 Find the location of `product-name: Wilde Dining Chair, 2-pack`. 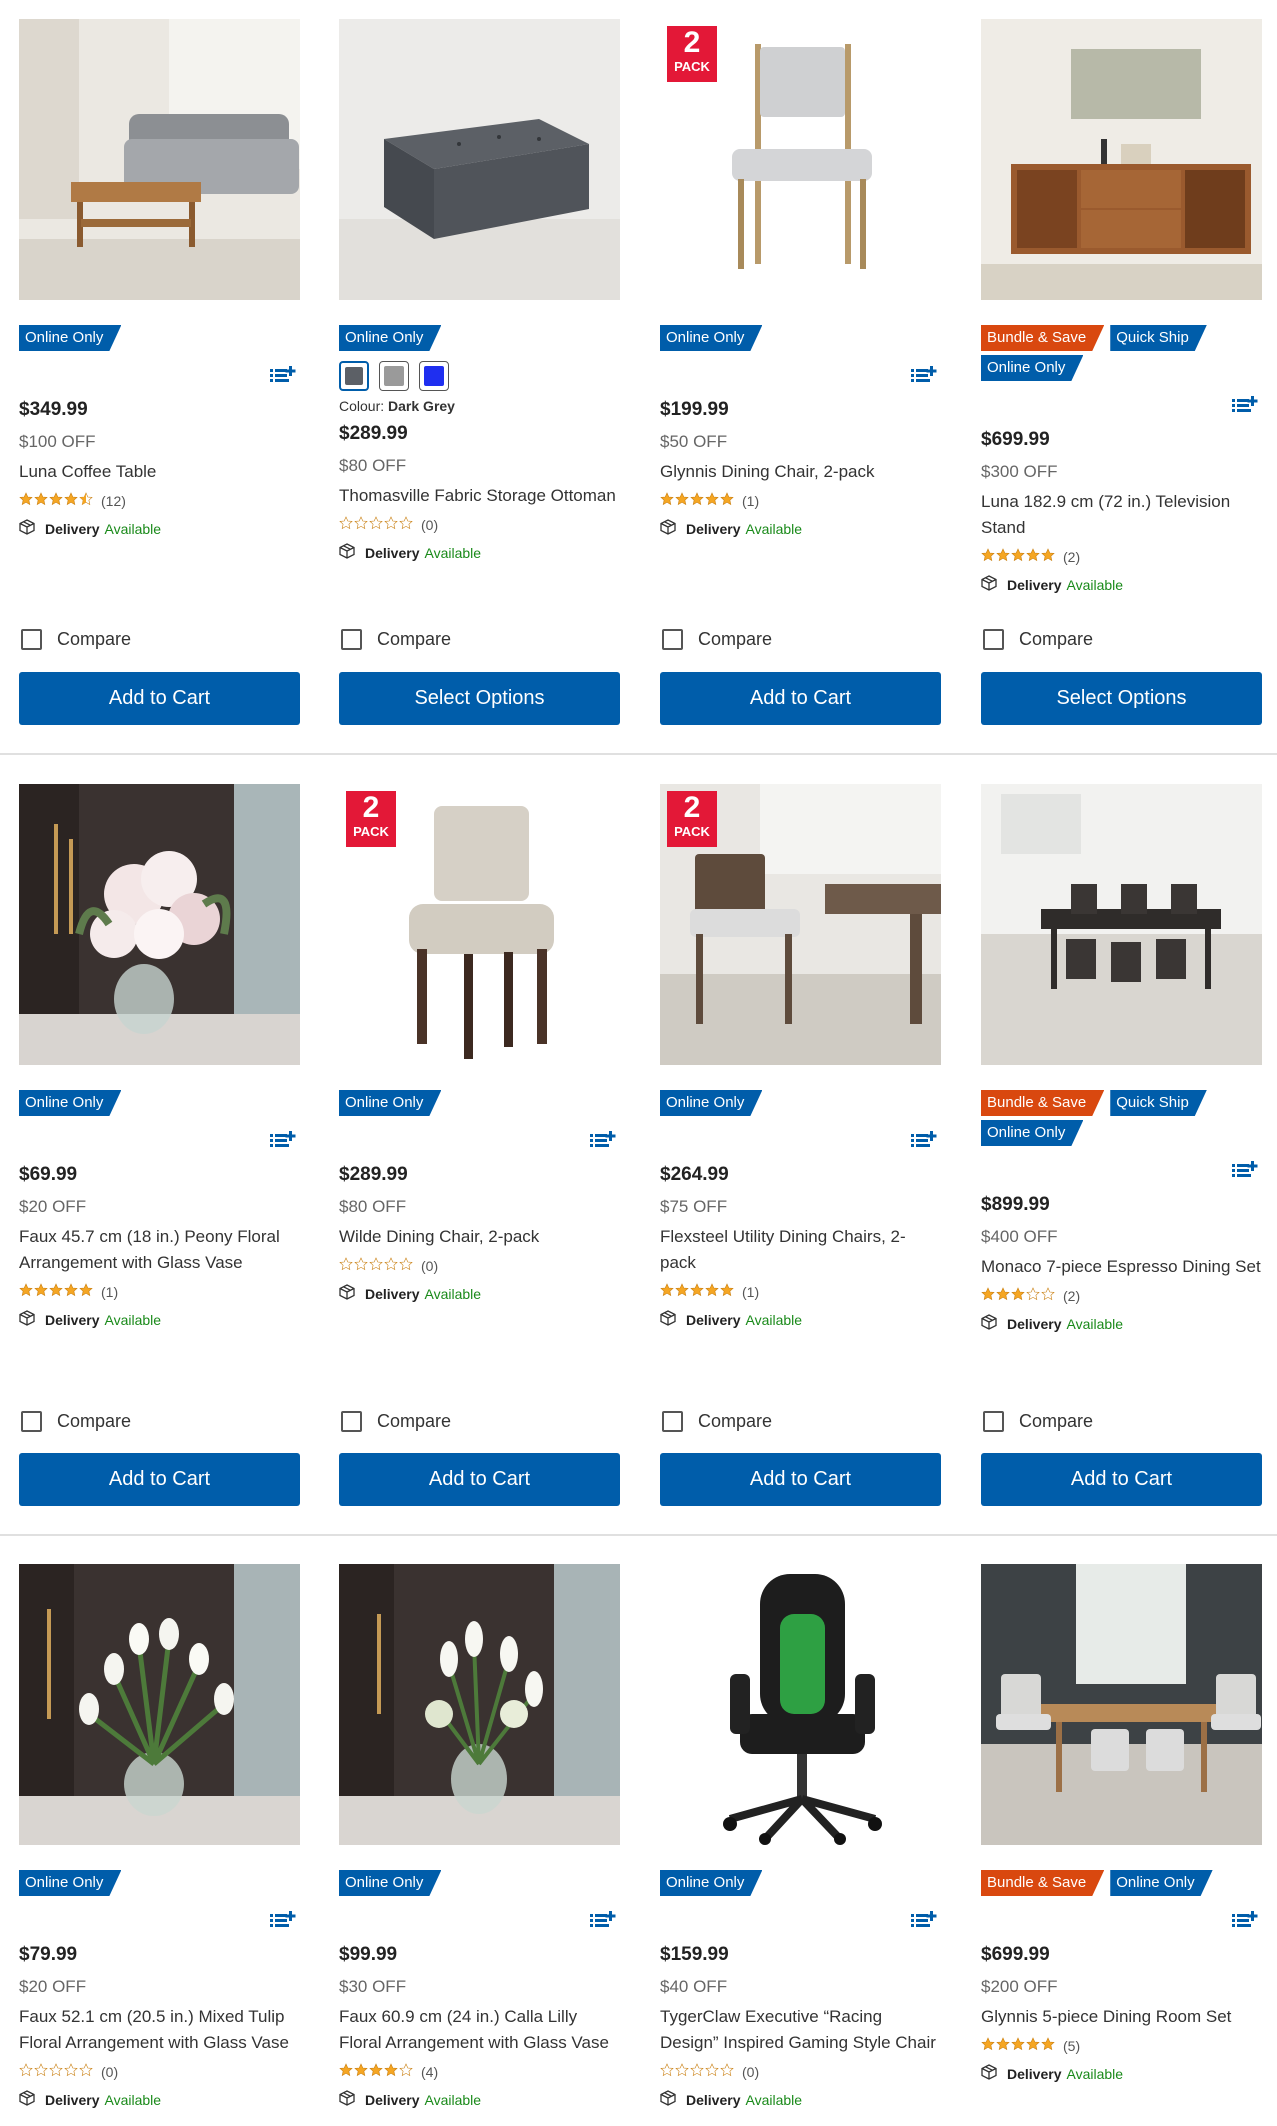

product-name: Wilde Dining Chair, 2-pack is located at coordinates (479, 1237).